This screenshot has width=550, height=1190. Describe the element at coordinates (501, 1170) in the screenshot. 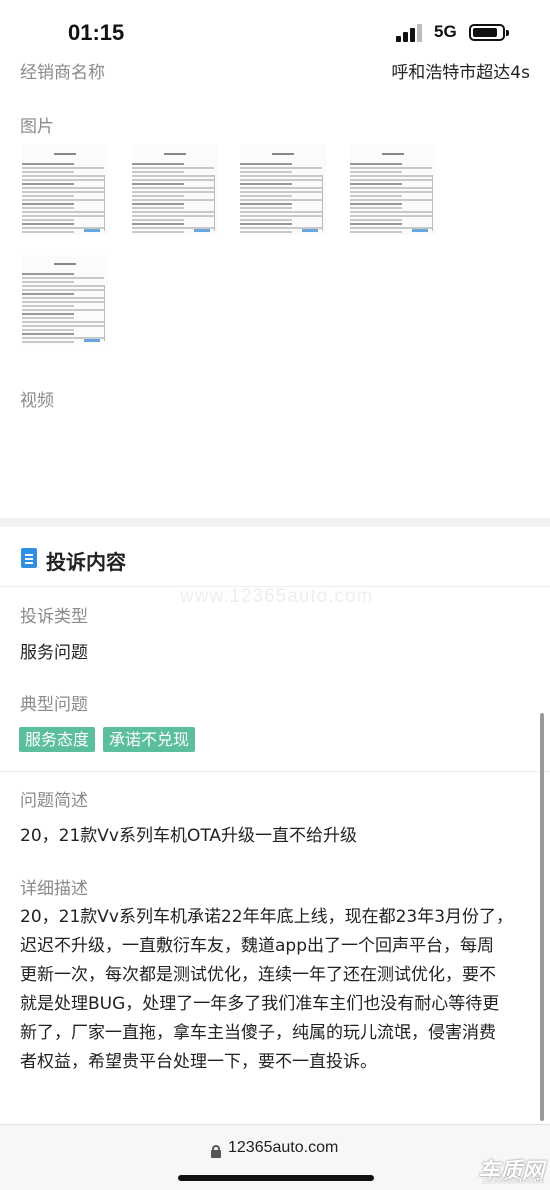

I see `brand-logo: 车质网 12365auto.com` at that location.